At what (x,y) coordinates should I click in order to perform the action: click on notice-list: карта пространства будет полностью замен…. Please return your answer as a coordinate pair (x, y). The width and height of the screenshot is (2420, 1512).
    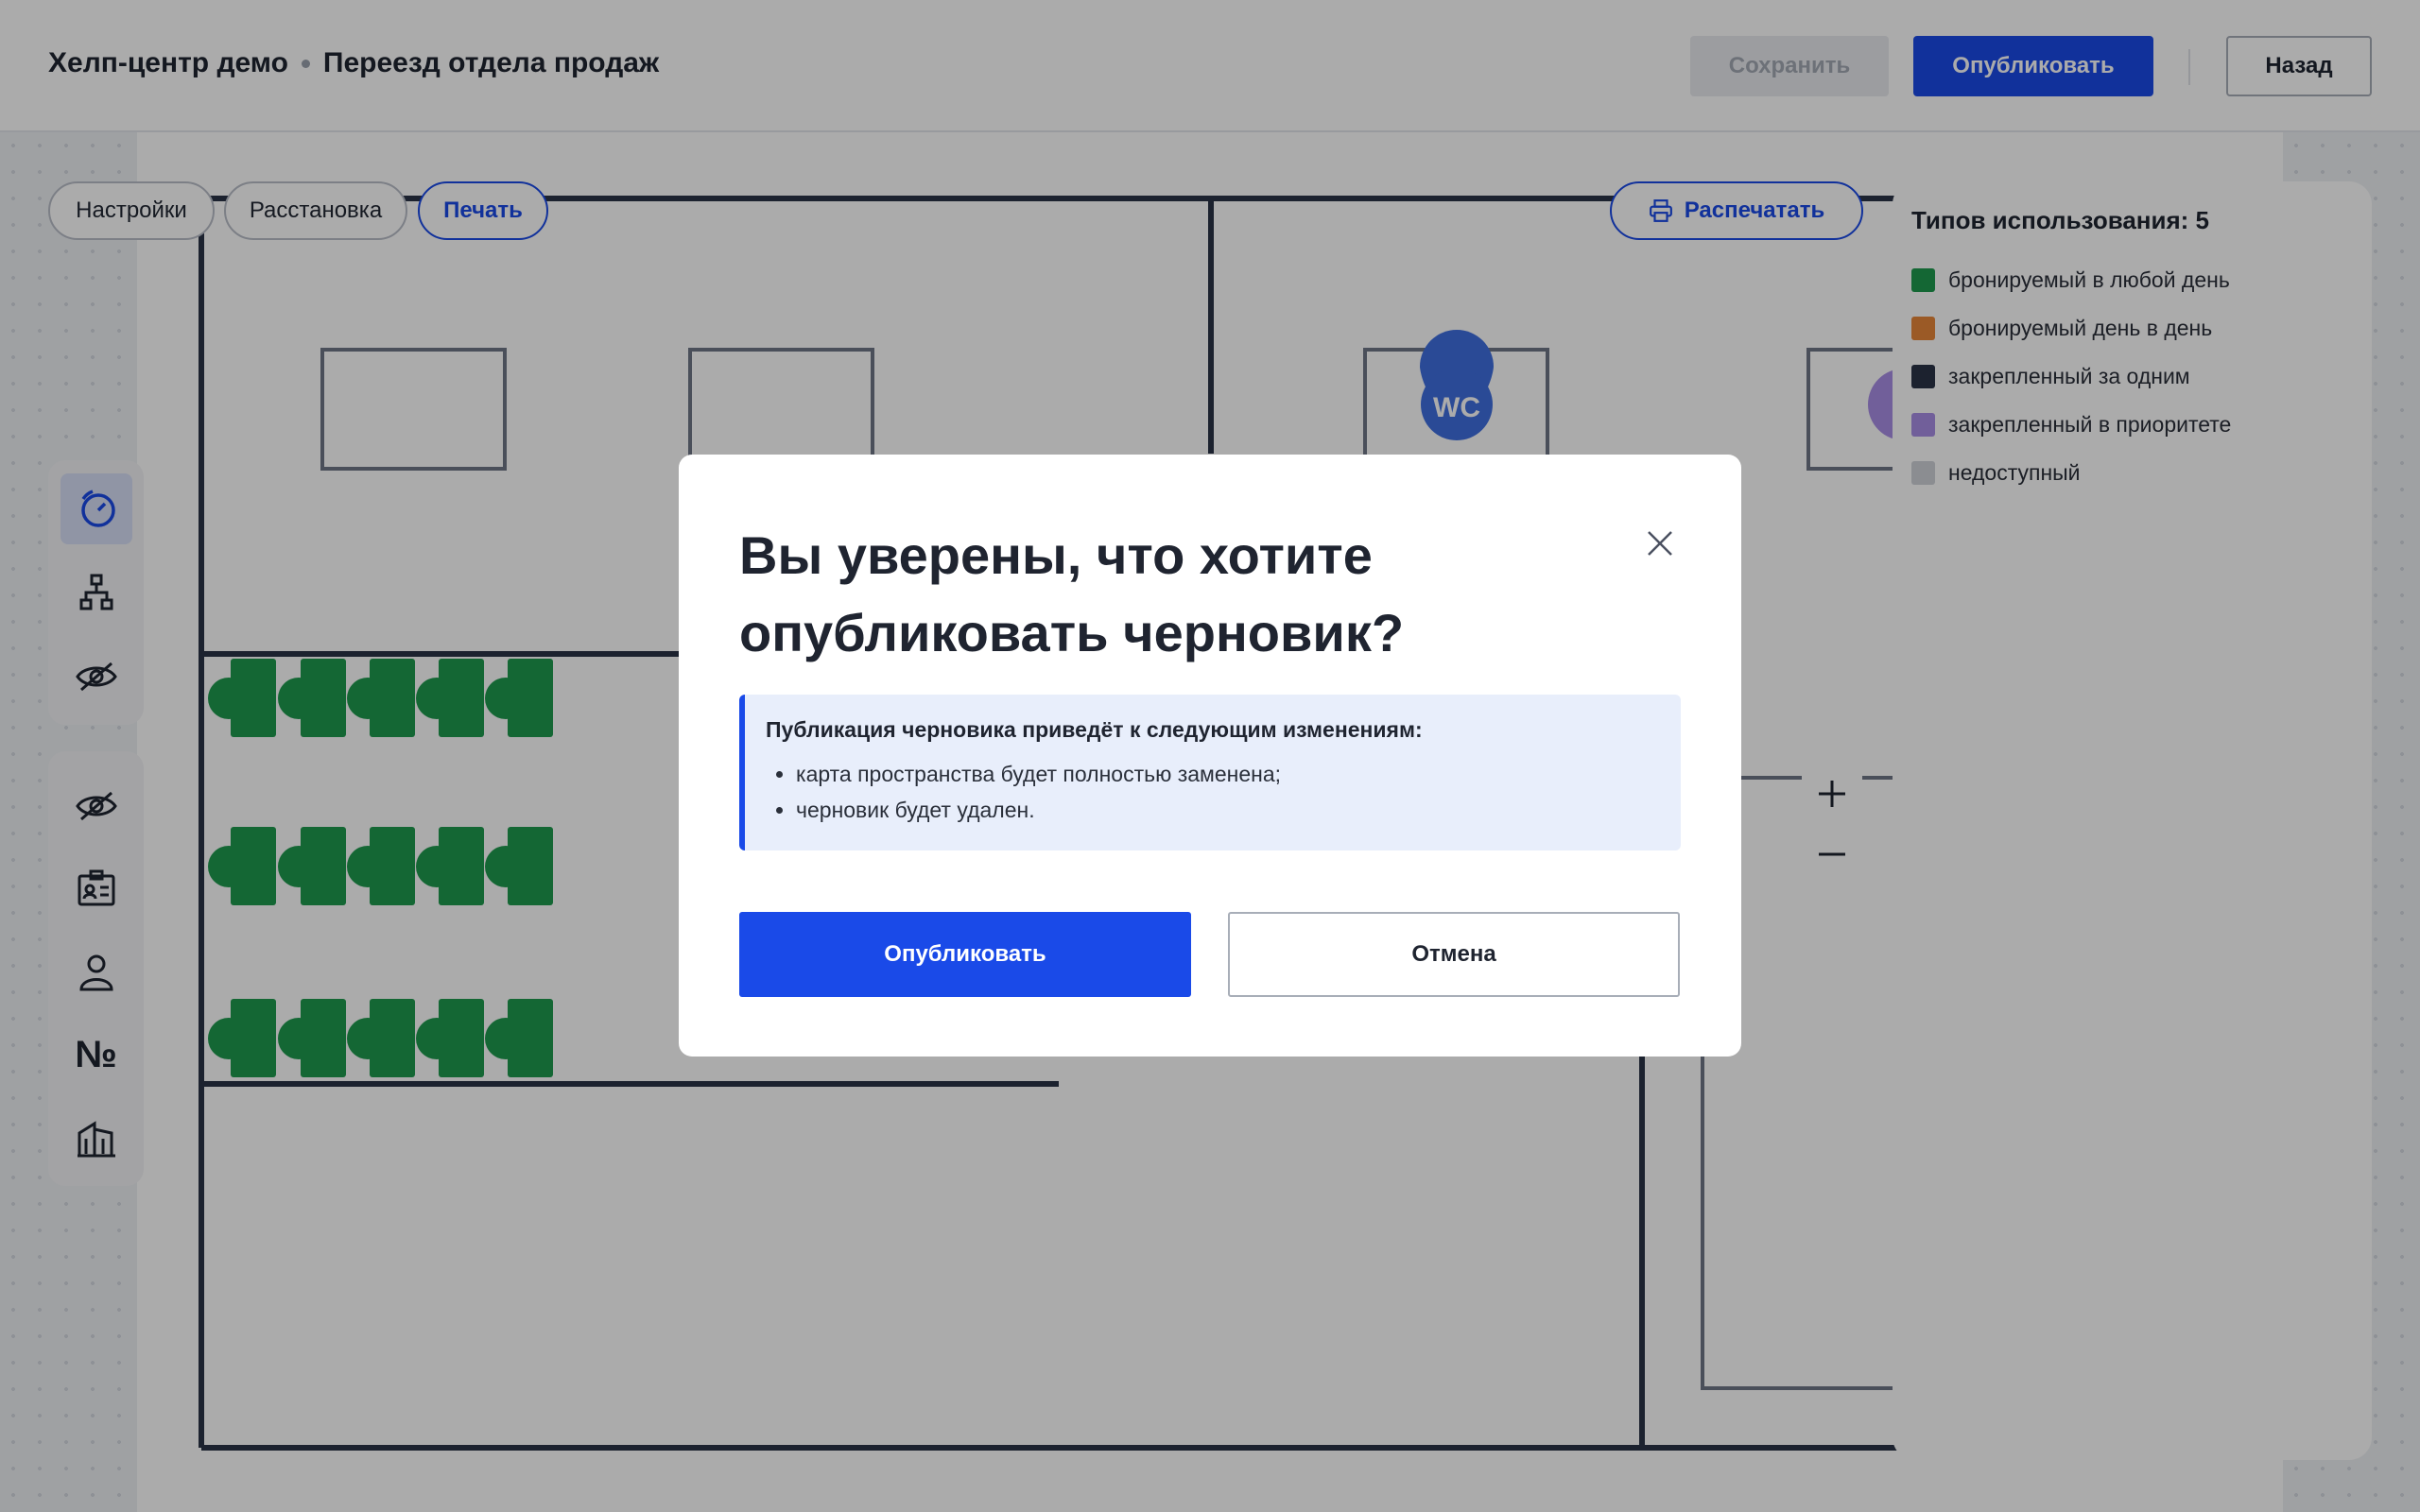
    Looking at the image, I should click on (1213, 792).